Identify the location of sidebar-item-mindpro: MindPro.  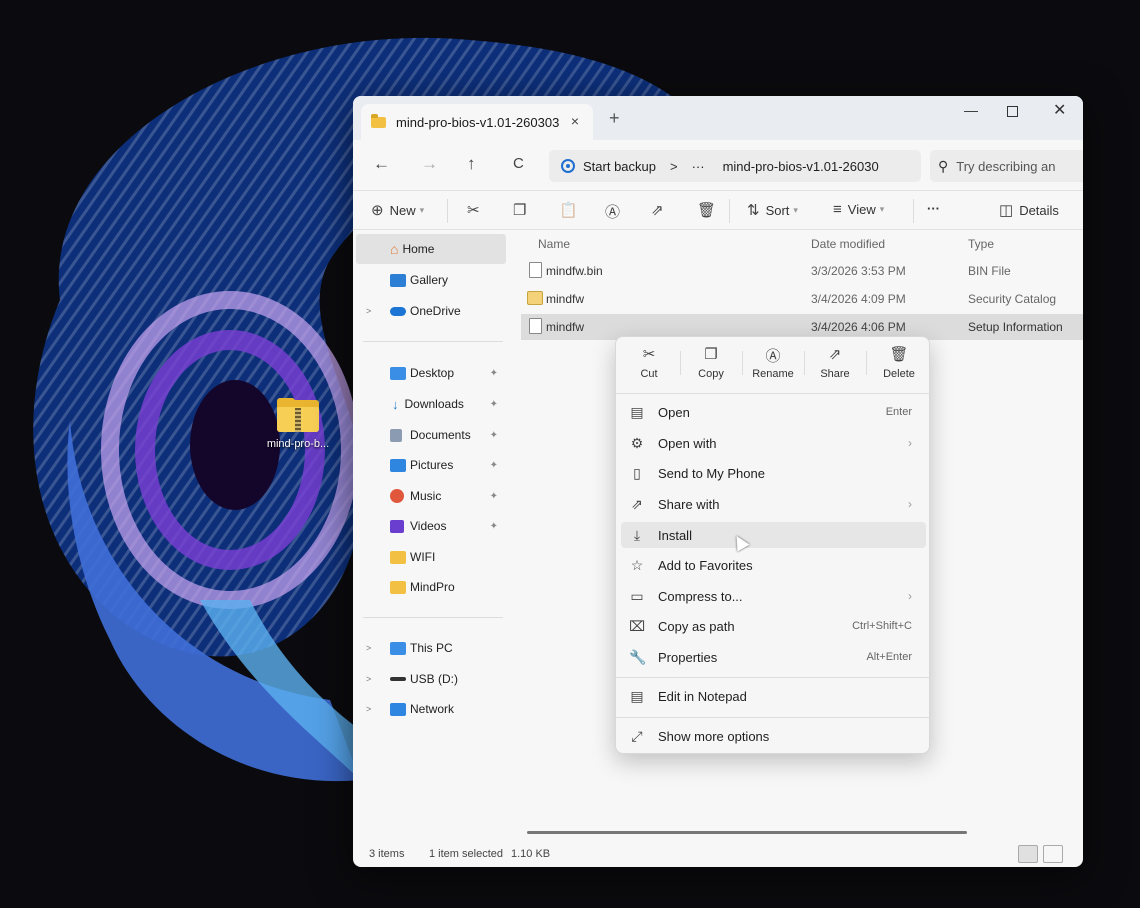
(431, 587).